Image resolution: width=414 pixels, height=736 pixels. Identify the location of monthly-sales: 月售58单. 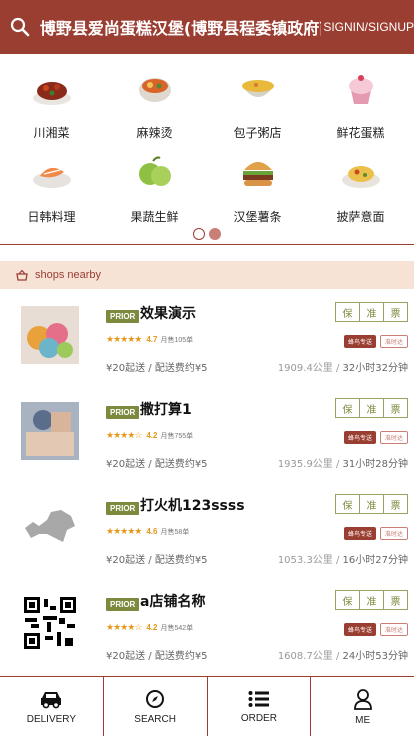
(175, 532).